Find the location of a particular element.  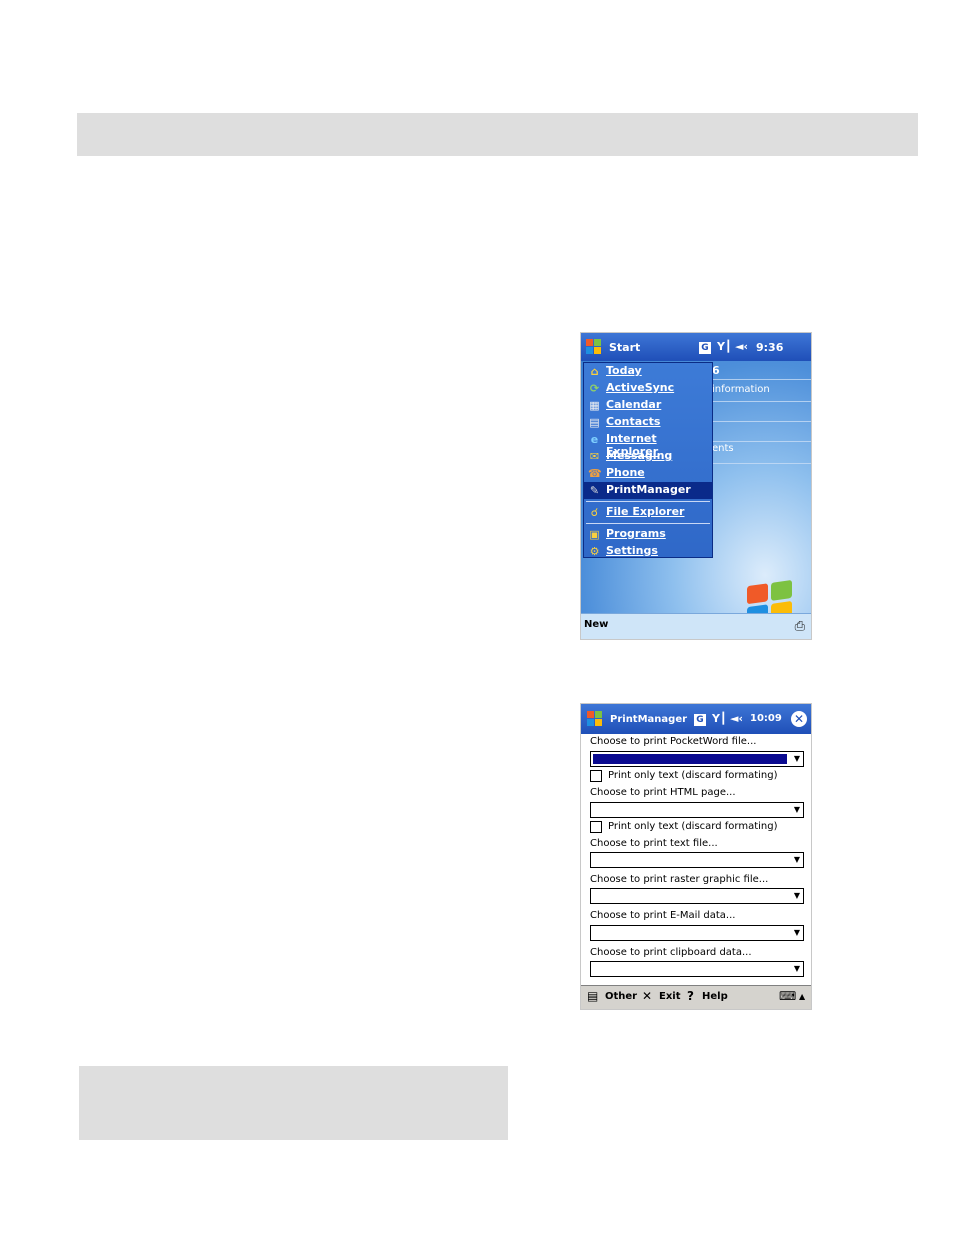

activesync-icon: ⟳ is located at coordinates (594, 388).